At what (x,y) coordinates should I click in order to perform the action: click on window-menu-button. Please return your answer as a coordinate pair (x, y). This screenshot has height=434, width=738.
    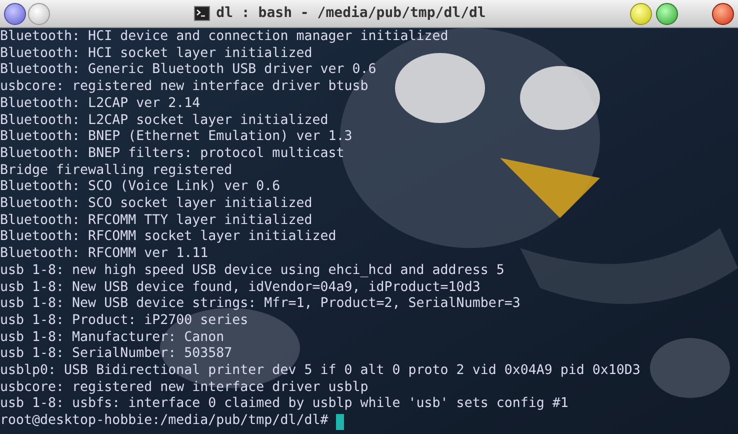
    Looking at the image, I should click on (15, 13).